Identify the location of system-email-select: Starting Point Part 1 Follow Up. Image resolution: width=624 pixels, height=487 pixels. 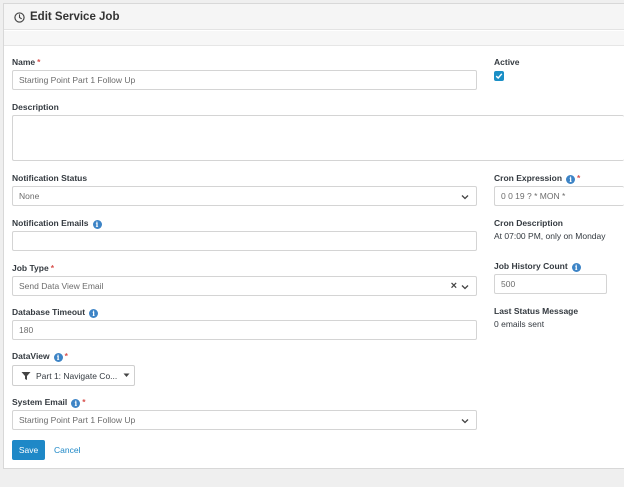
(244, 420).